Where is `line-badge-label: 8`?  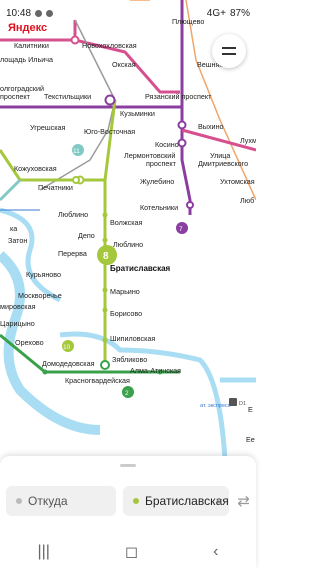 line-badge-label: 8 is located at coordinates (106, 256).